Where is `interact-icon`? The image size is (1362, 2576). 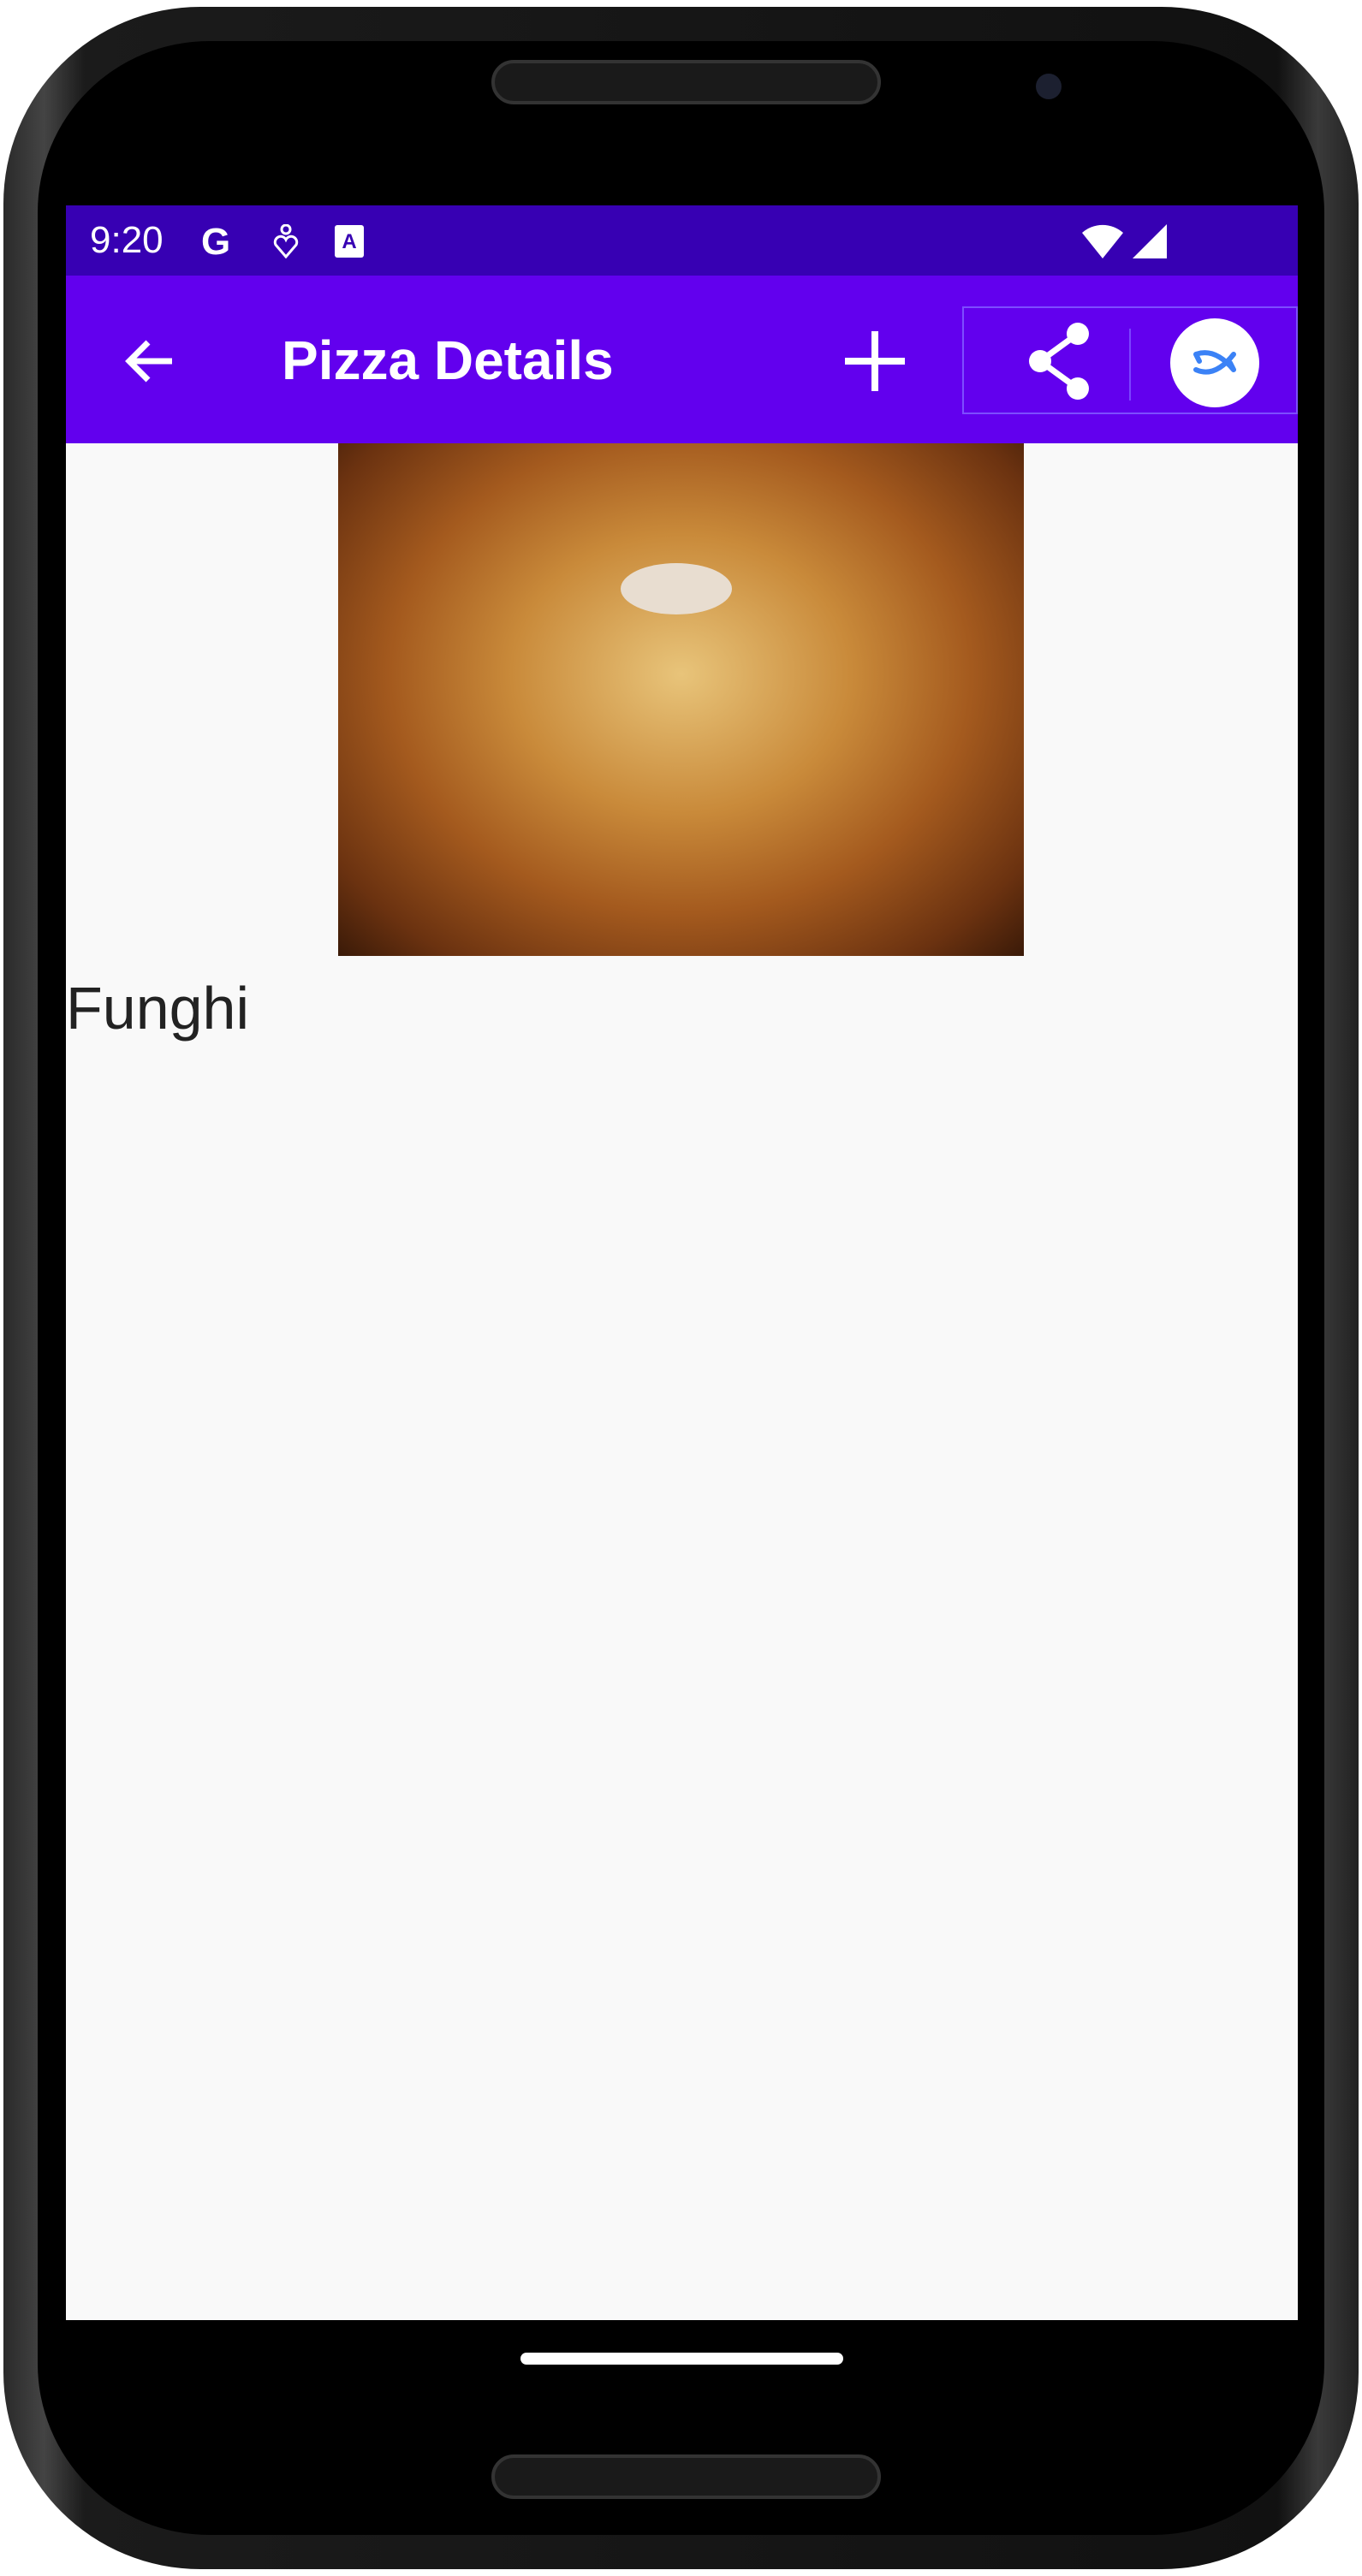 interact-icon is located at coordinates (1214, 362).